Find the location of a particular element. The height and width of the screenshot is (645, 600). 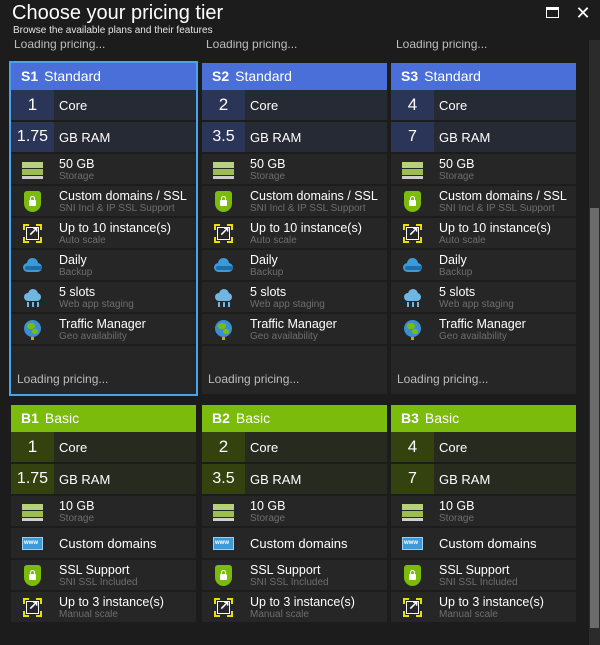

tier-name: Basic is located at coordinates (62, 418).